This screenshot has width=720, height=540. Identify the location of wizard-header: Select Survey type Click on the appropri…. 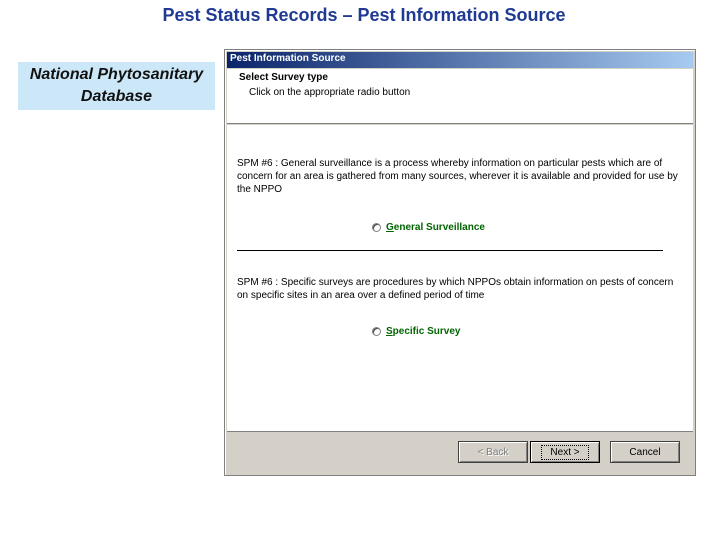
(460, 96).